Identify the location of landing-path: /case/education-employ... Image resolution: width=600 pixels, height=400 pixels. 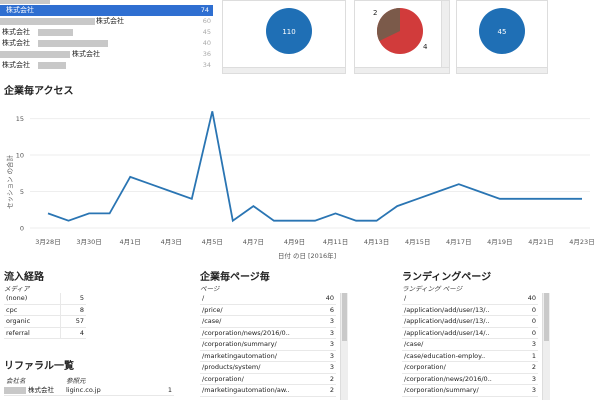
(459, 356).